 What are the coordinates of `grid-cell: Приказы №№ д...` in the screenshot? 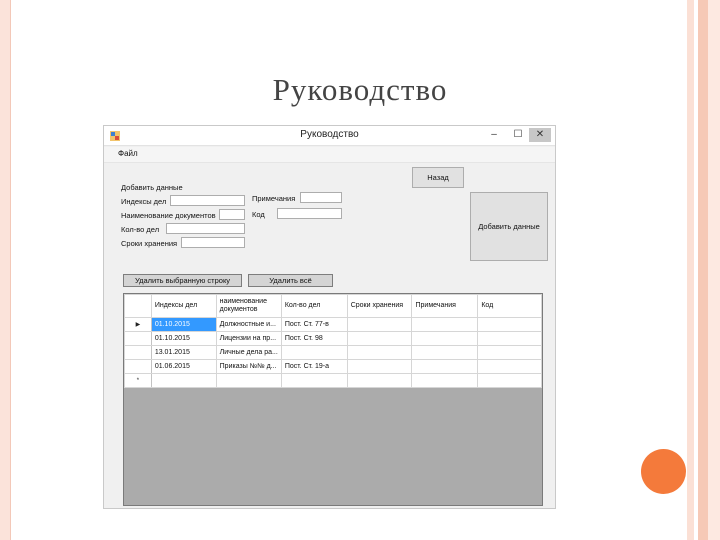 It's located at (248, 366).